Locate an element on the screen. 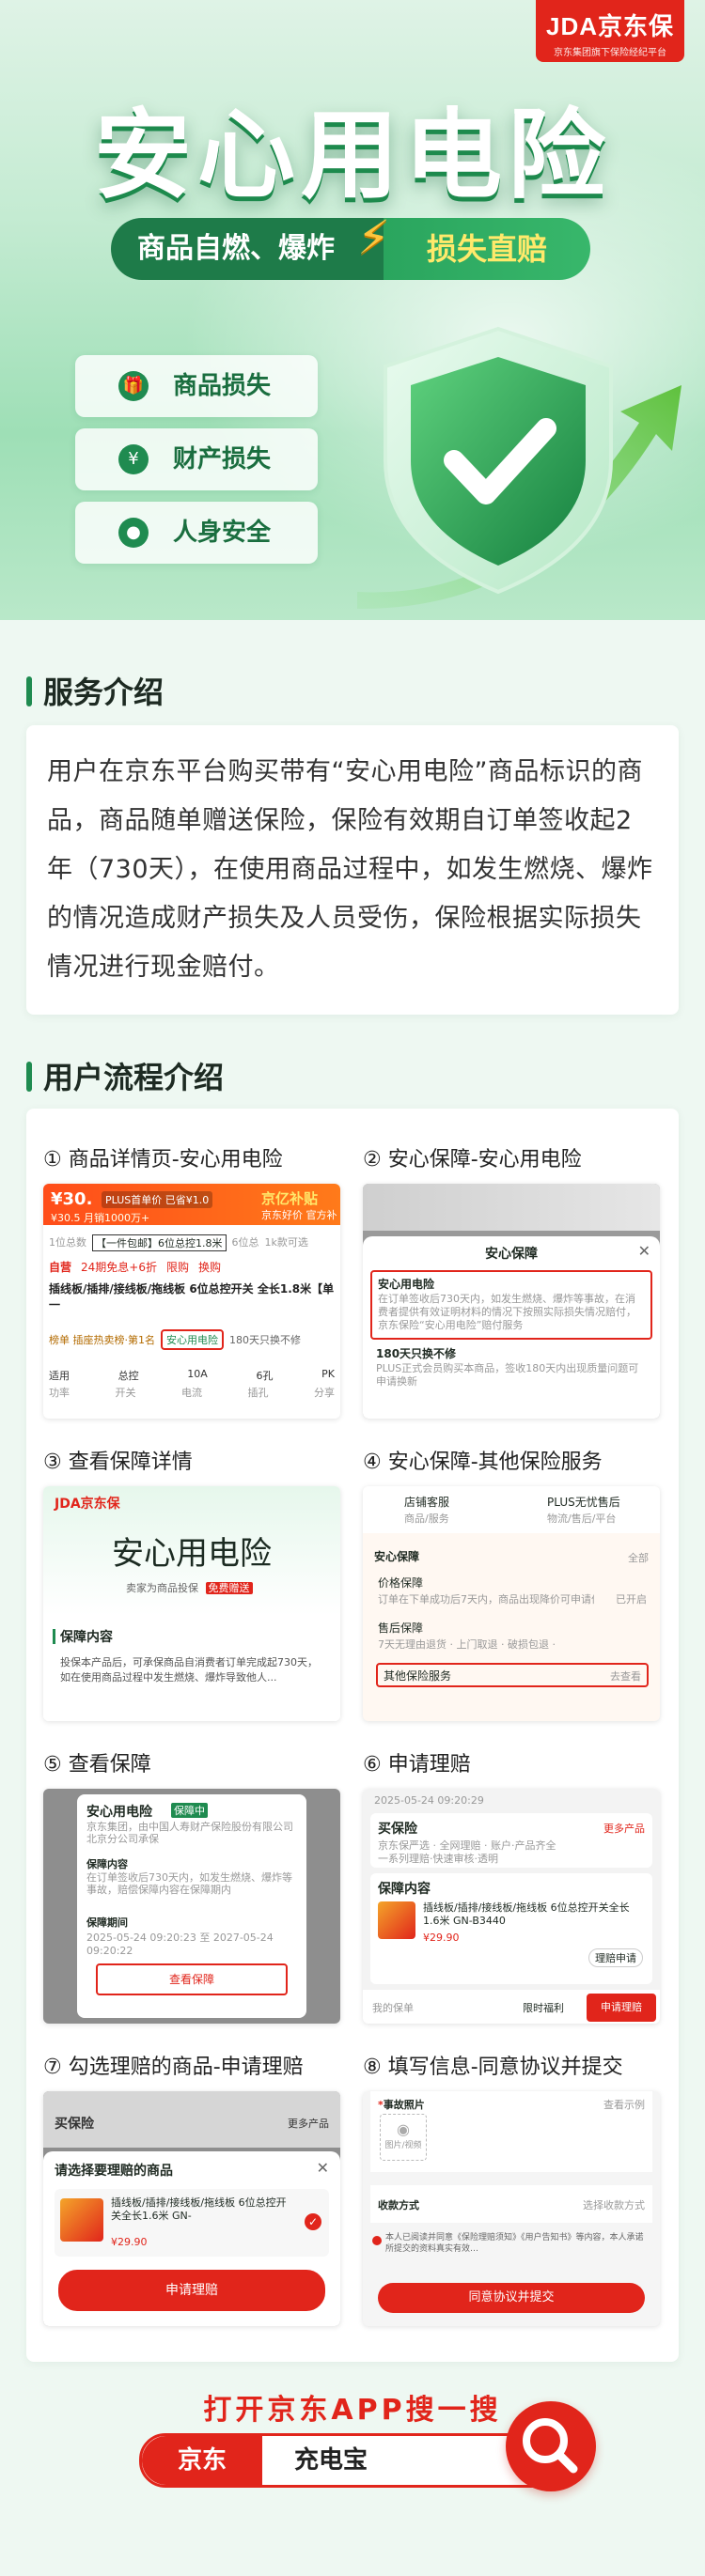 Image resolution: width=705 pixels, height=2576 pixels. dimmed-background is located at coordinates (511, 1207).